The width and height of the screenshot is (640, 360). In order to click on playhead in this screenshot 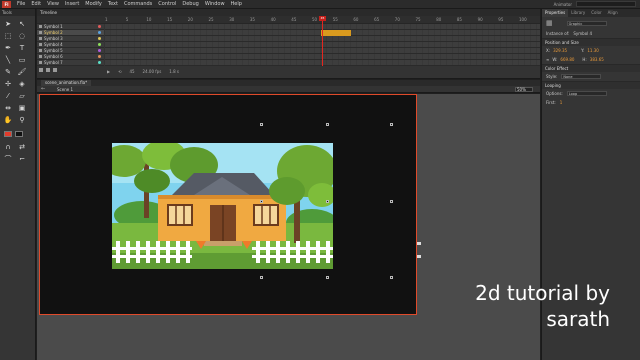, I will do `click(322, 41)`.